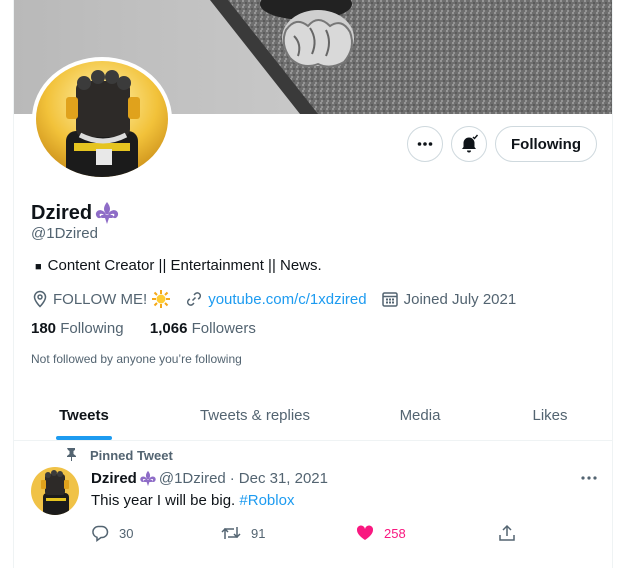 Image resolution: width=617 pixels, height=568 pixels. What do you see at coordinates (231, 533) in the screenshot?
I see `retweet-icon` at bounding box center [231, 533].